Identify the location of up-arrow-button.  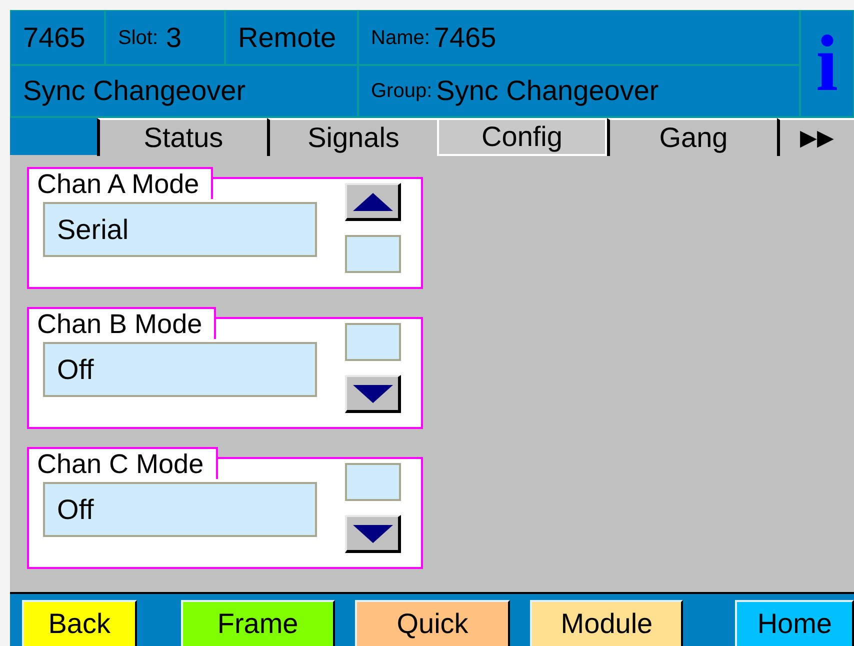
(373, 202).